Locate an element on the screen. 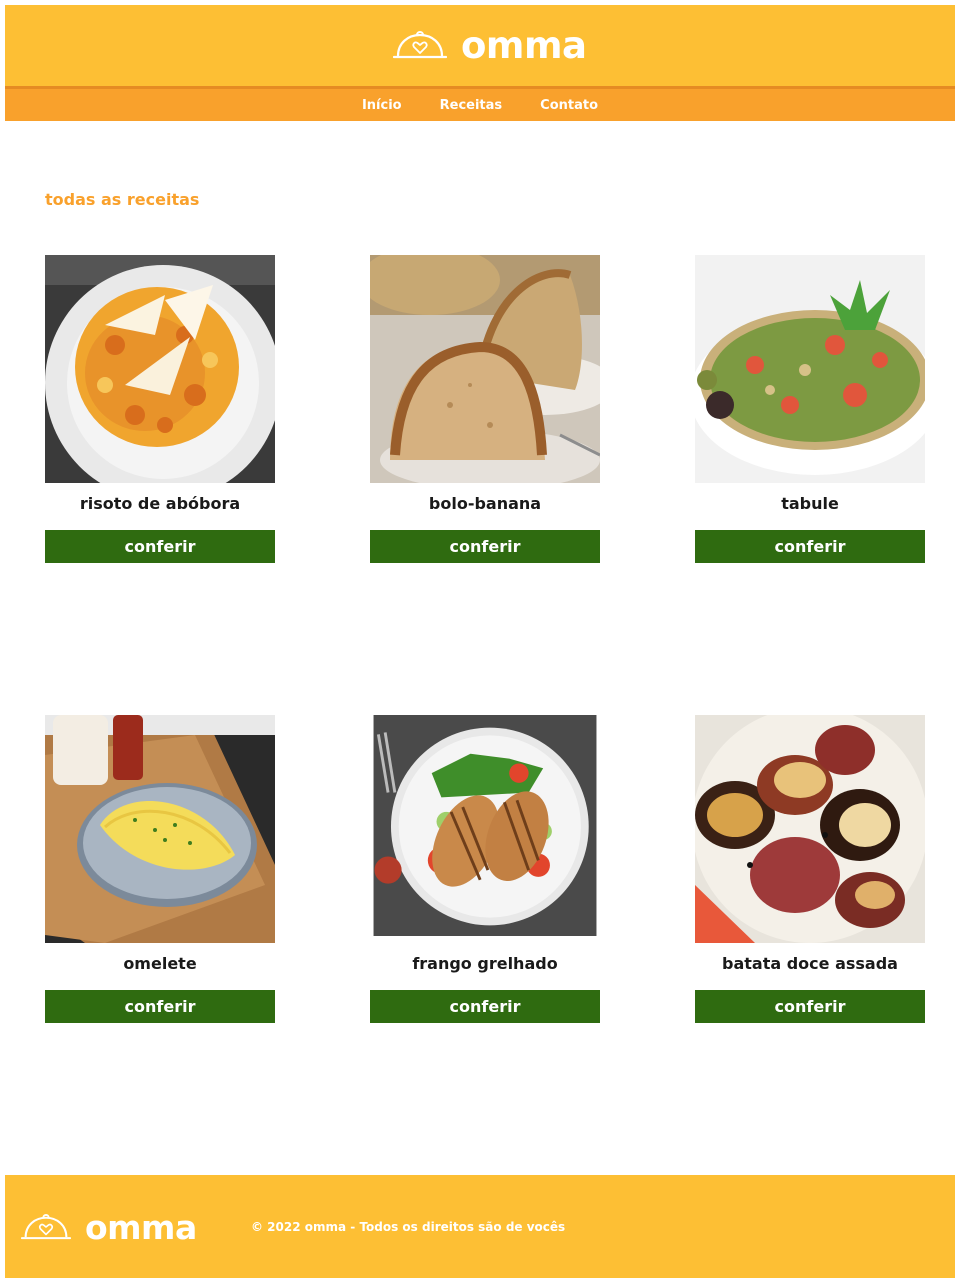 The image size is (955, 1284). nav-link-contato: Contato is located at coordinates (569, 105).